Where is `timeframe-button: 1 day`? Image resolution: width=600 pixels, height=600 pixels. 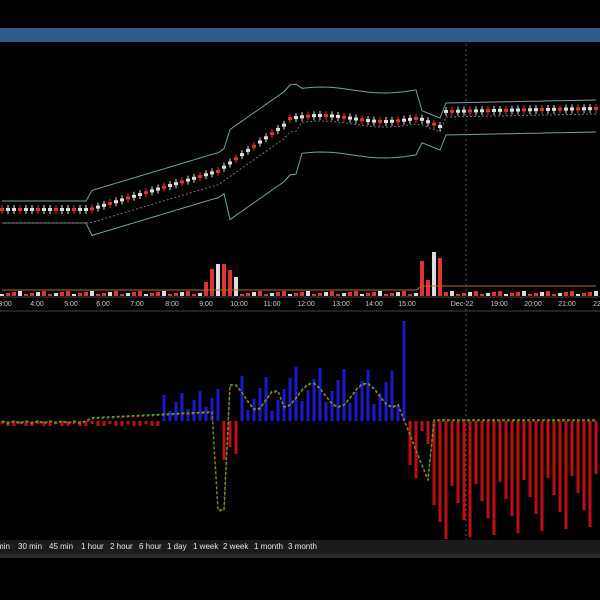 timeframe-button: 1 day is located at coordinates (177, 547).